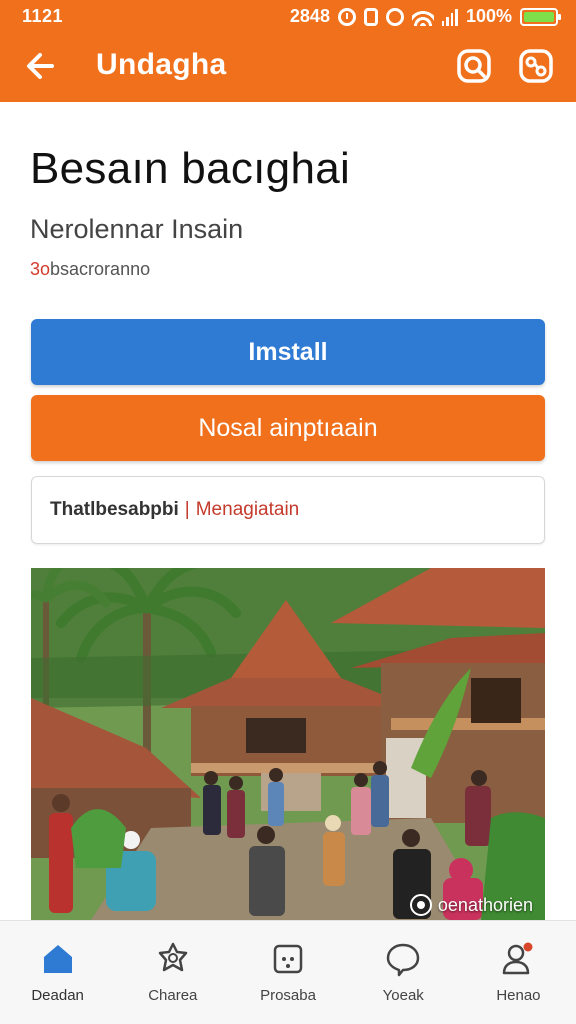 This screenshot has width=576, height=1024. What do you see at coordinates (288, 16) in the screenshot?
I see `status-bar: 1121 2848 100%` at bounding box center [288, 16].